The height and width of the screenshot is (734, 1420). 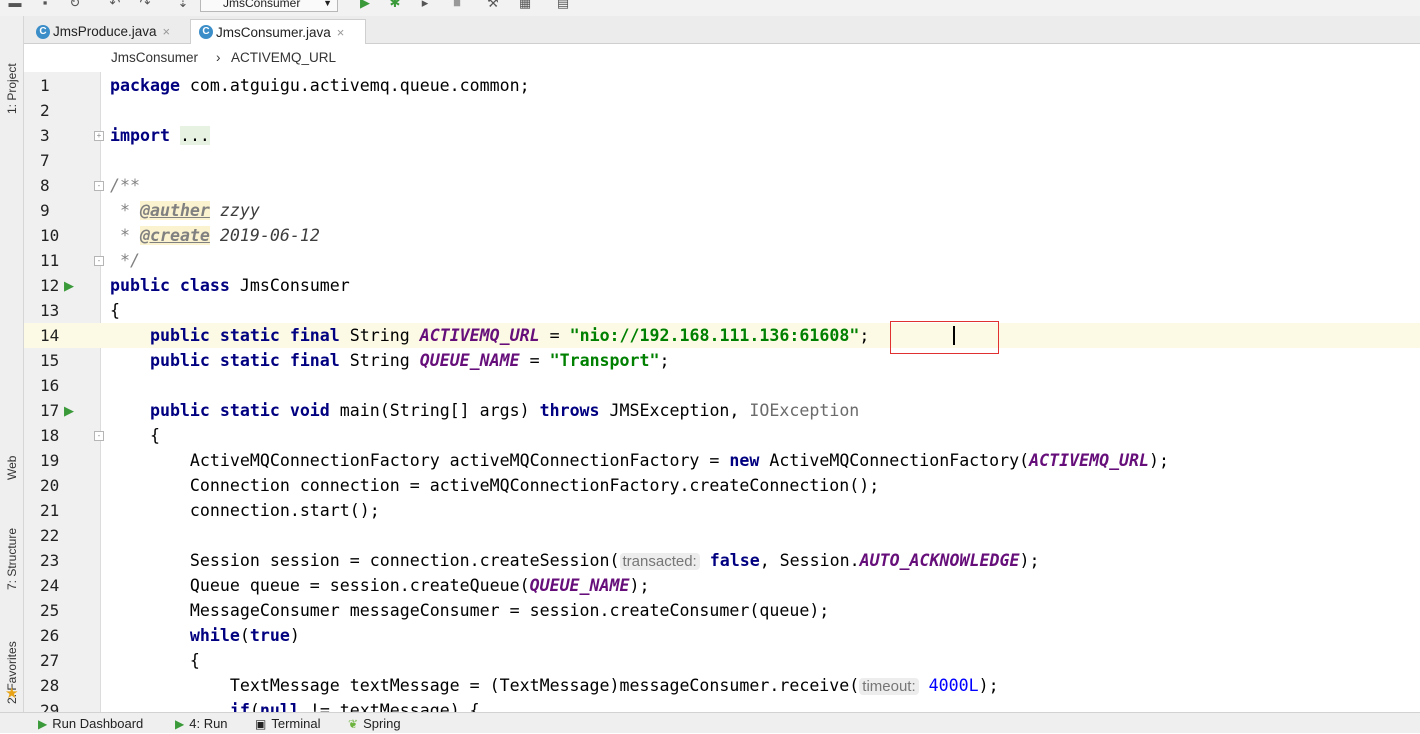 I want to click on tool-tab-structure: 7: Structure, so click(x=12, y=542).